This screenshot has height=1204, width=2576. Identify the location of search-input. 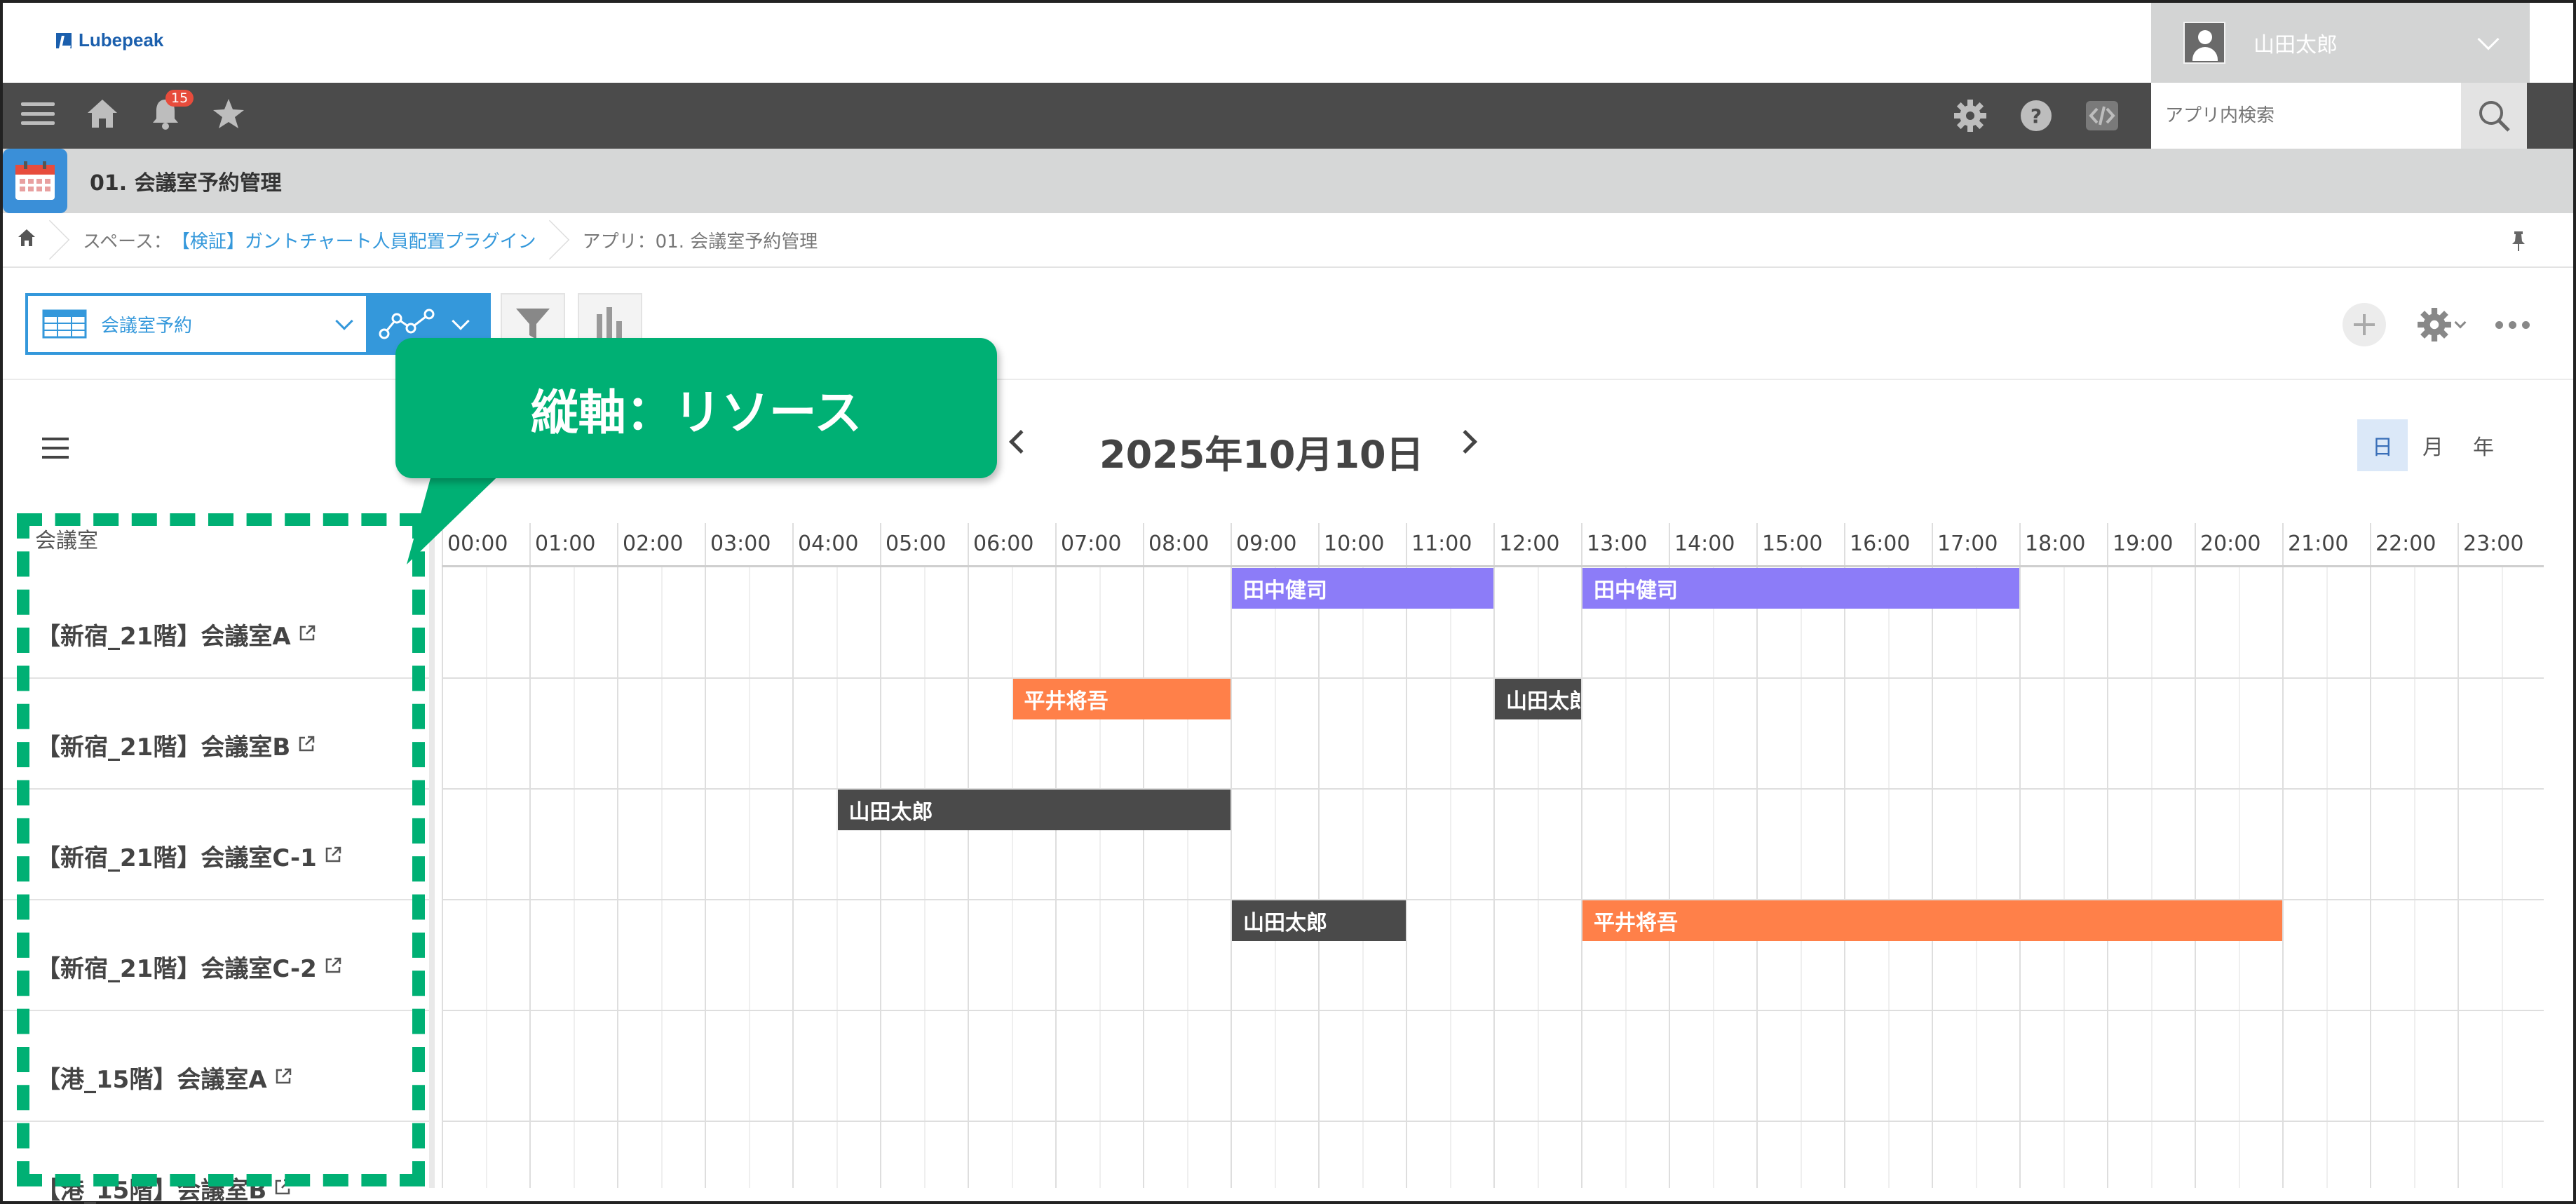
(2306, 116).